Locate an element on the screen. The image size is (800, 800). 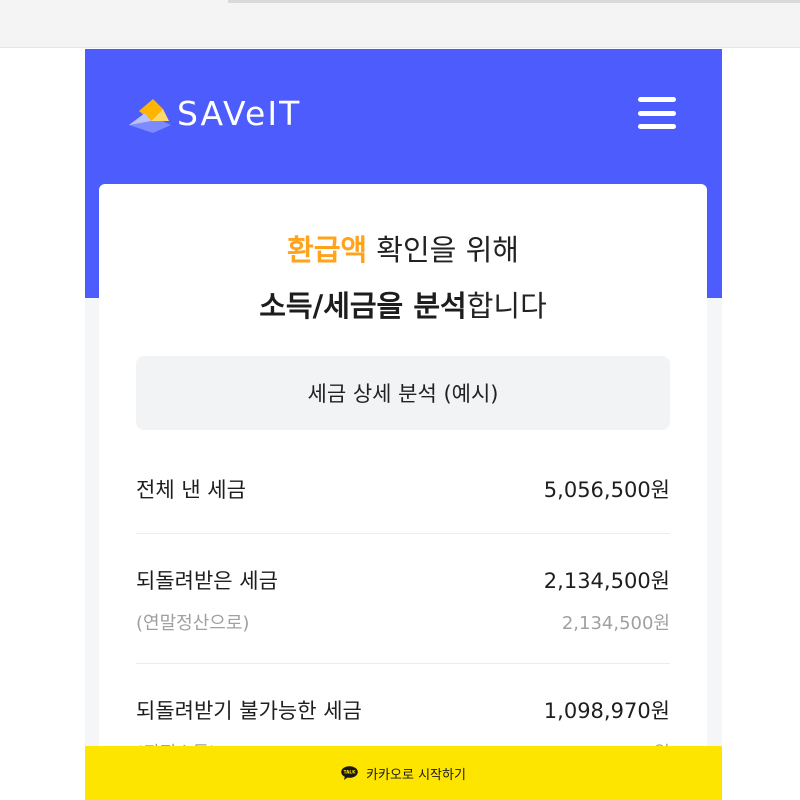
headline-line-2: 소득/세금을 분석합니다 is located at coordinates (403, 306).